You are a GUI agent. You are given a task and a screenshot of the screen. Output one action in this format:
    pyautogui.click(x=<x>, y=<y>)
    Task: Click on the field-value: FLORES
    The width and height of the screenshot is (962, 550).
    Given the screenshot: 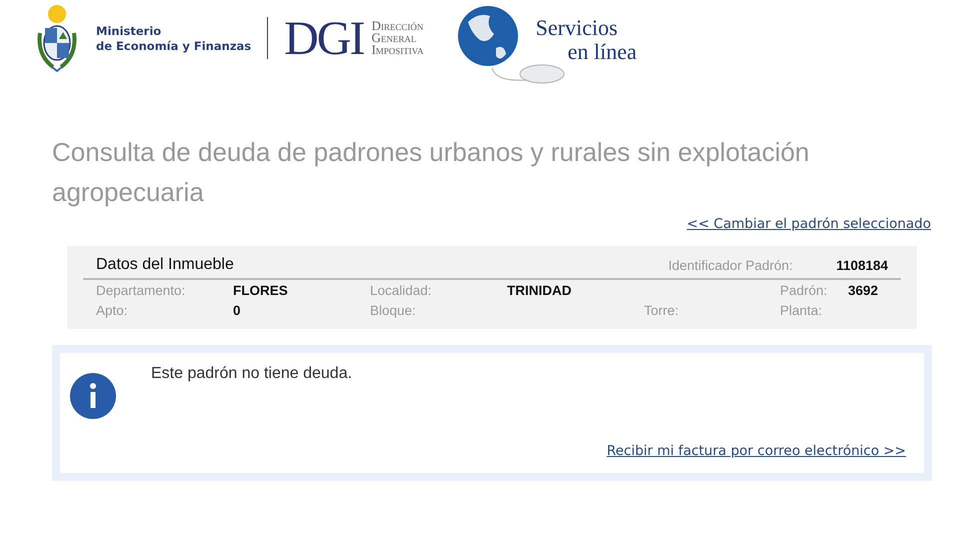 What is the action you would take?
    pyautogui.click(x=261, y=290)
    